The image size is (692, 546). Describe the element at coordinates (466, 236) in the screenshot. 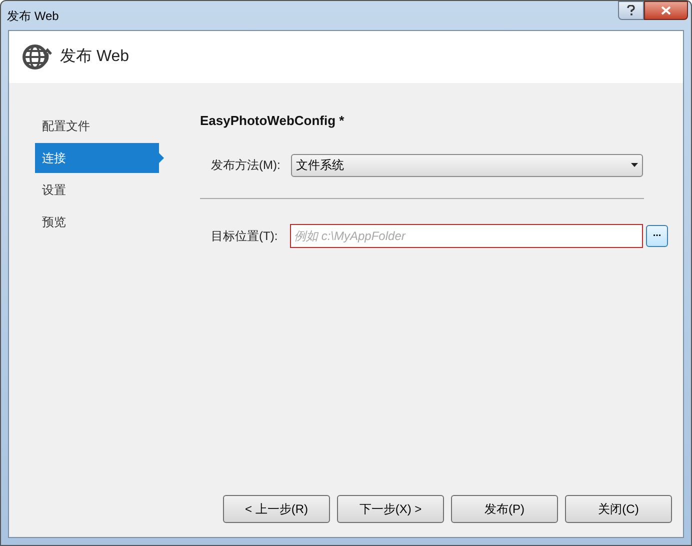

I see `target-location-field: 例如 c:\MyAppFolder` at that location.